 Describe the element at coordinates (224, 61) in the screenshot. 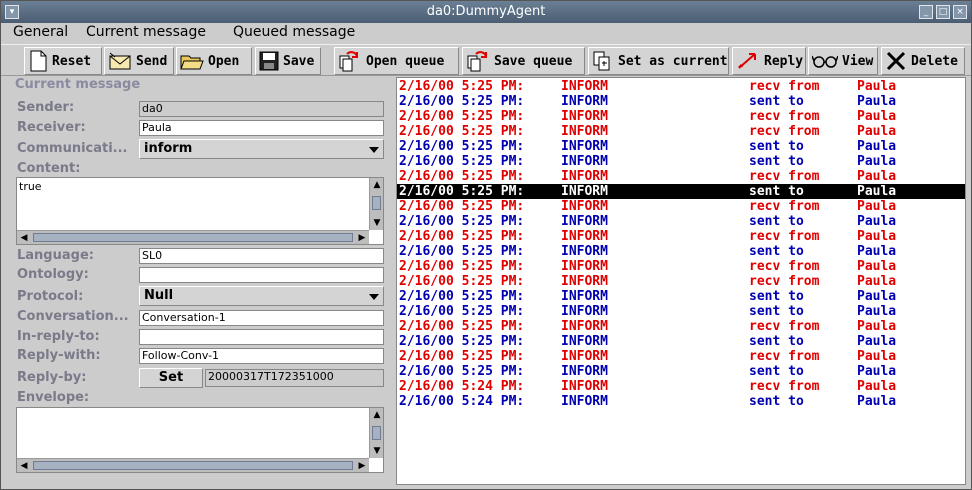

I see `open-label: Open` at that location.